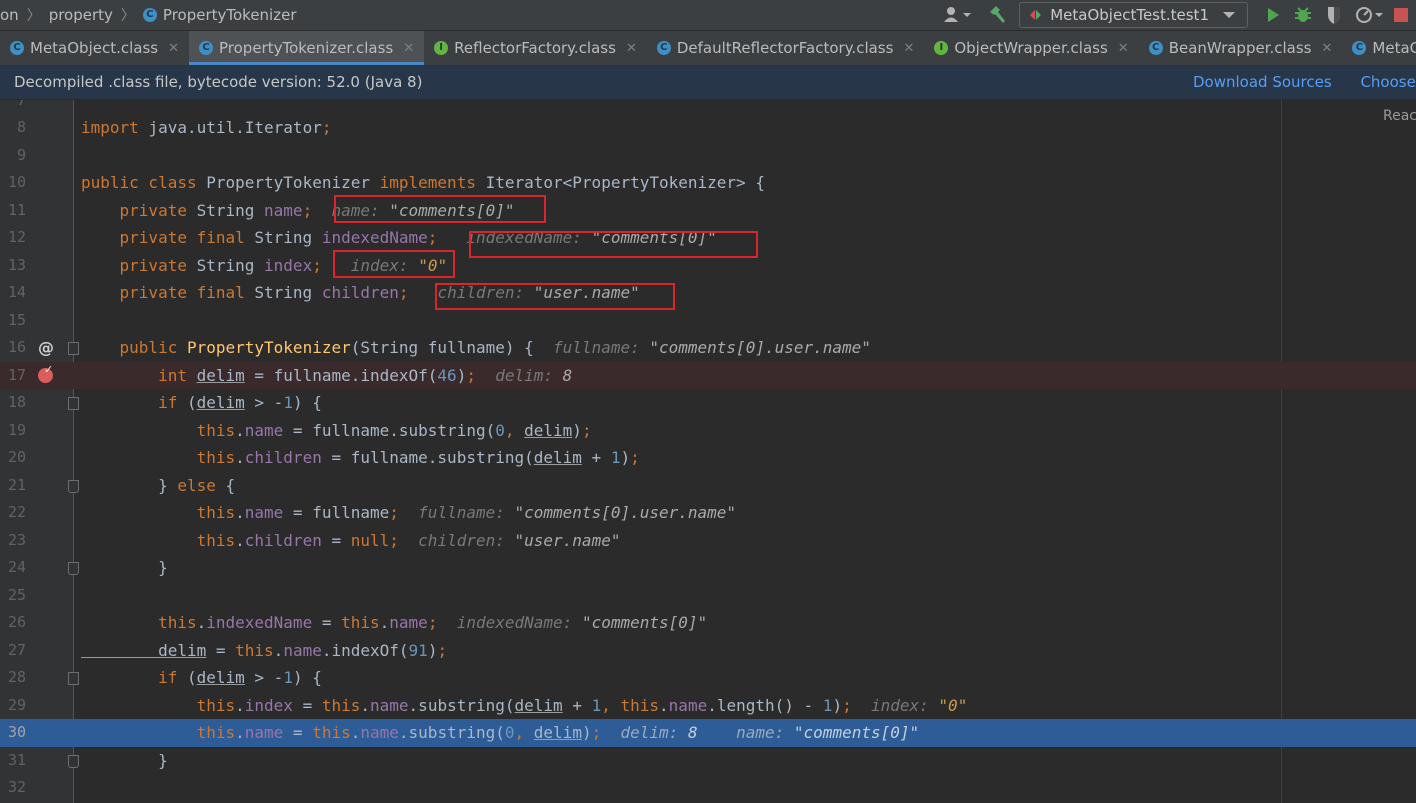 Image resolution: width=1416 pixels, height=803 pixels. Describe the element at coordinates (144, 650) in the screenshot. I see `code-token: delim` at that location.